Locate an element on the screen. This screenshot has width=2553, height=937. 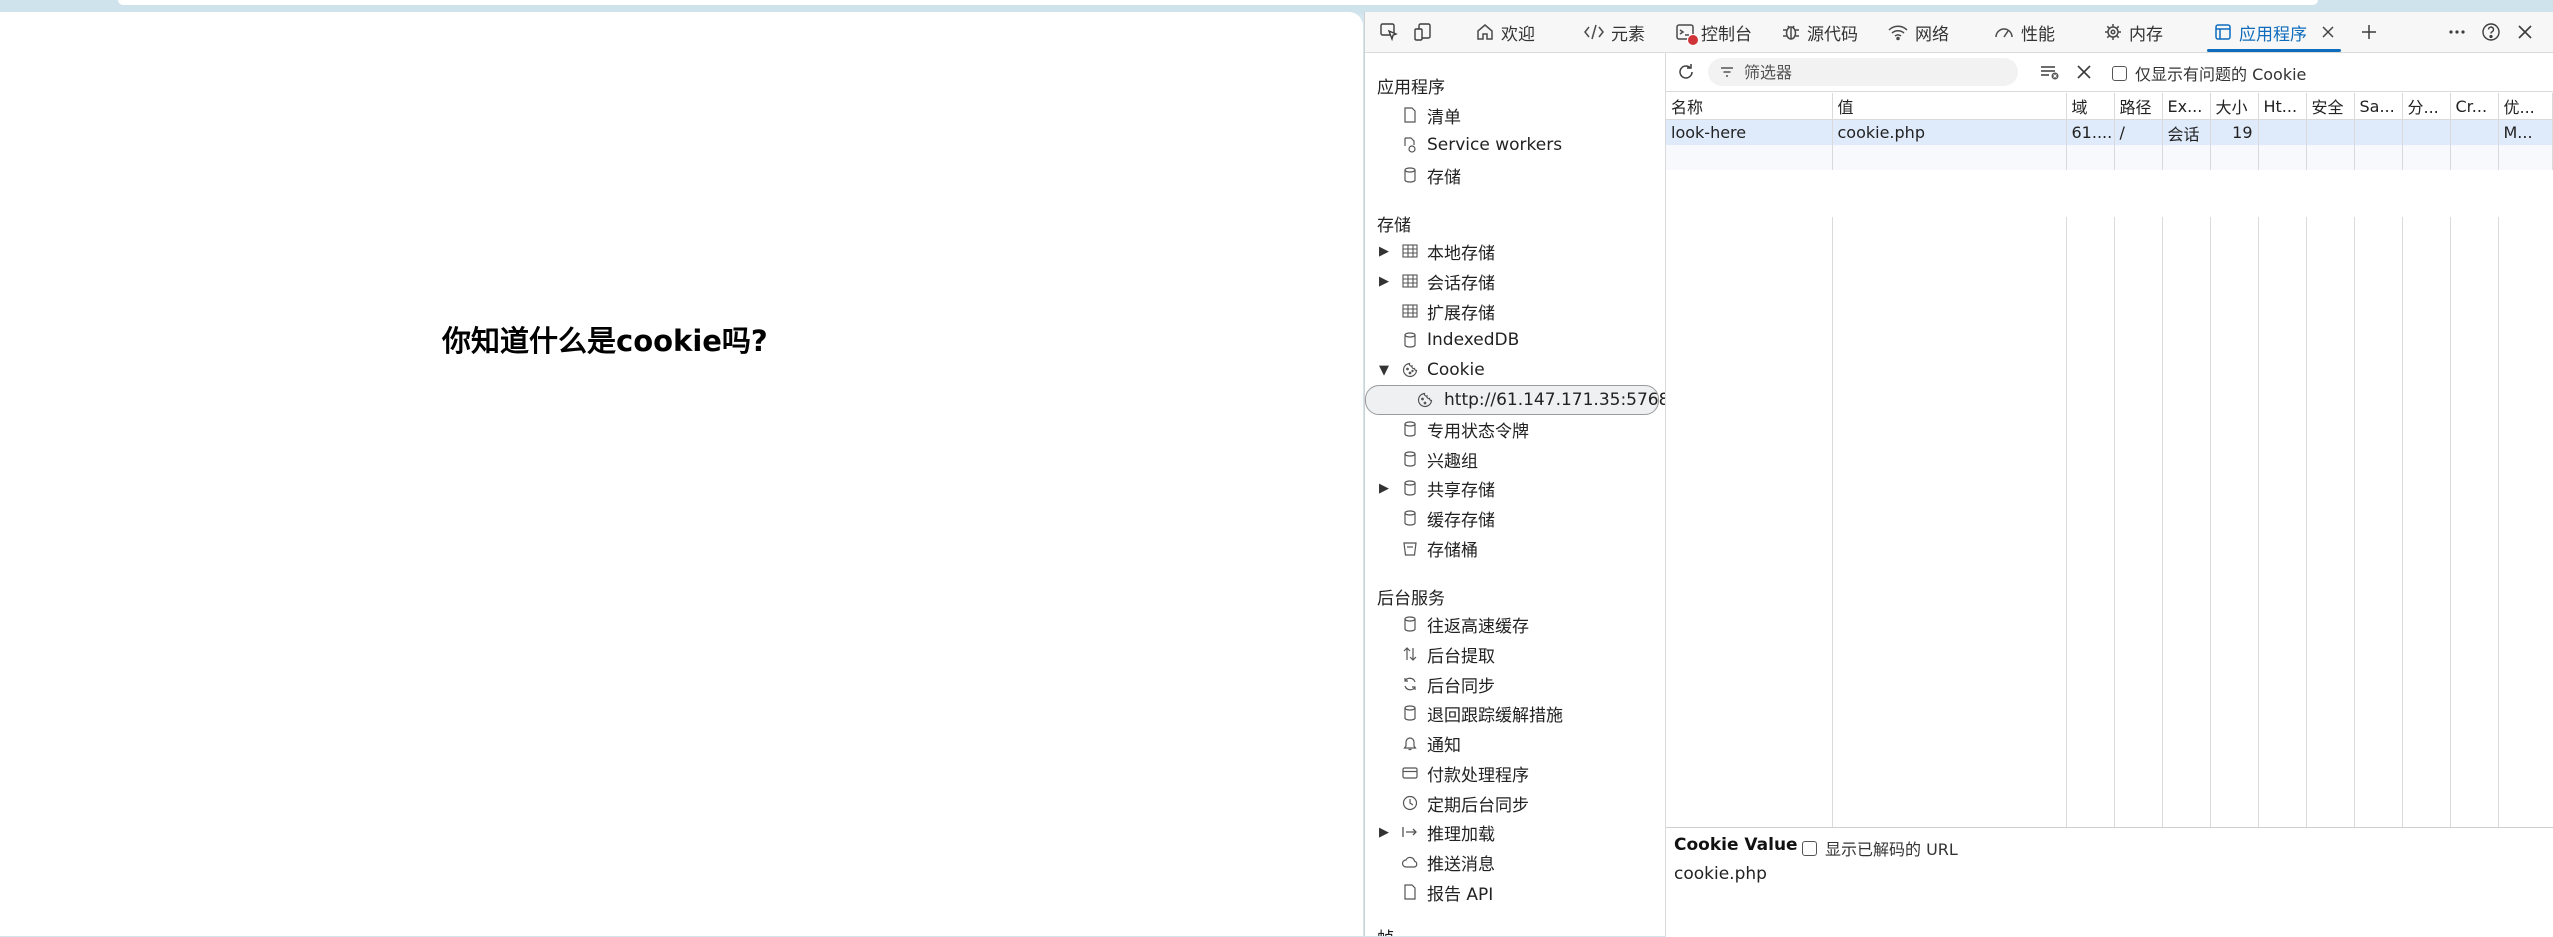
sidebar-item-bounce-tracking: 退回跟踪缓解措施 is located at coordinates (1515, 713).